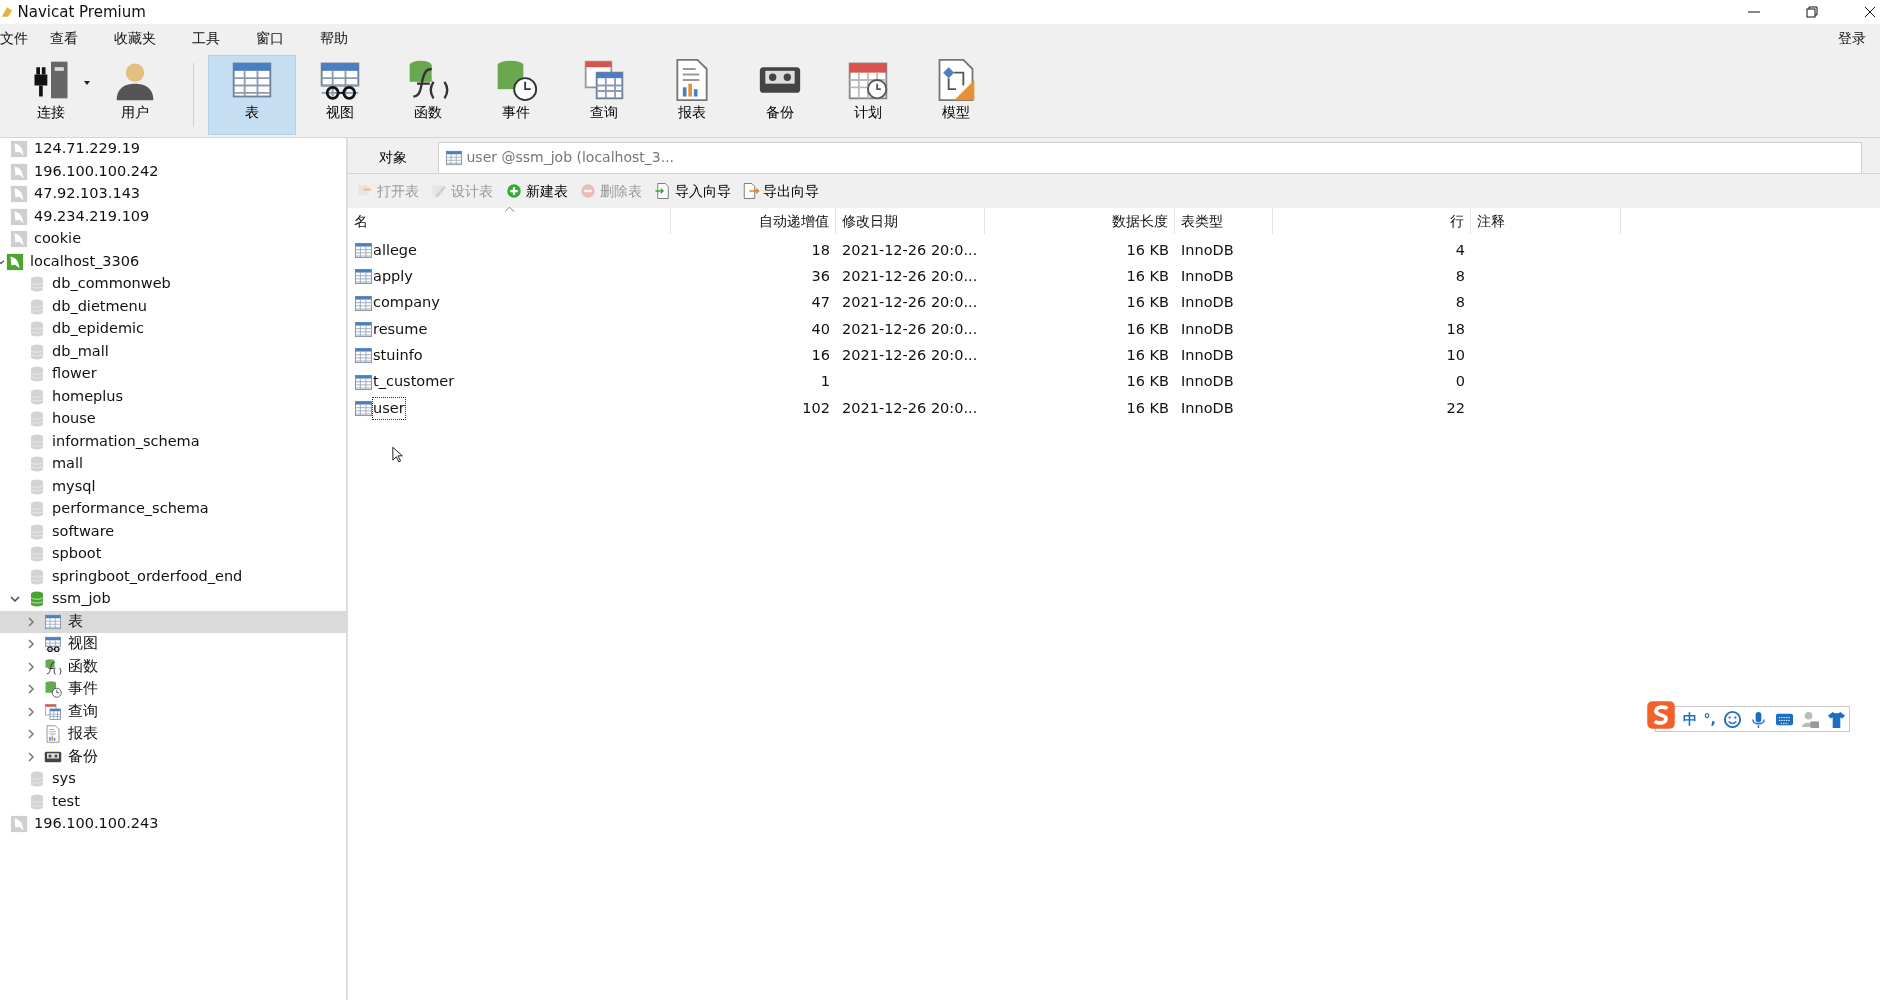 This screenshot has width=1880, height=1000. Describe the element at coordinates (1455, 354) in the screenshot. I see `table-cell: 10` at that location.